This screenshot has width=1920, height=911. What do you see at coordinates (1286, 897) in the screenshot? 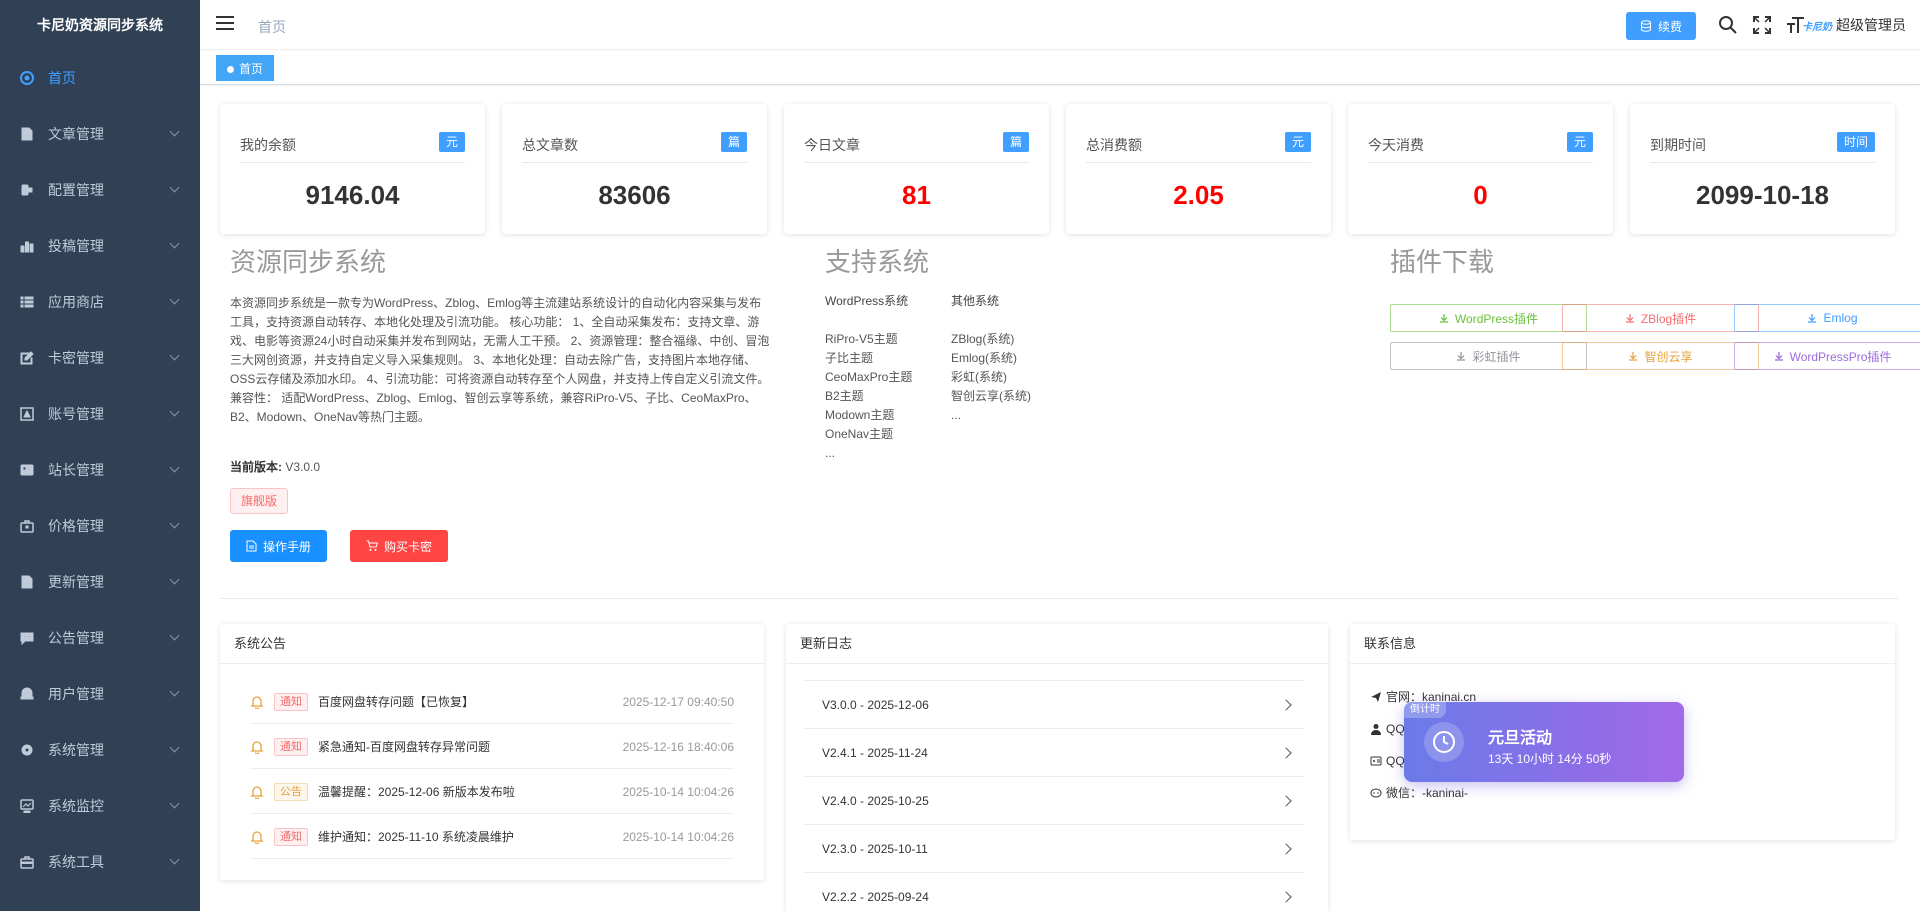
I see `chevron-right-icon` at bounding box center [1286, 897].